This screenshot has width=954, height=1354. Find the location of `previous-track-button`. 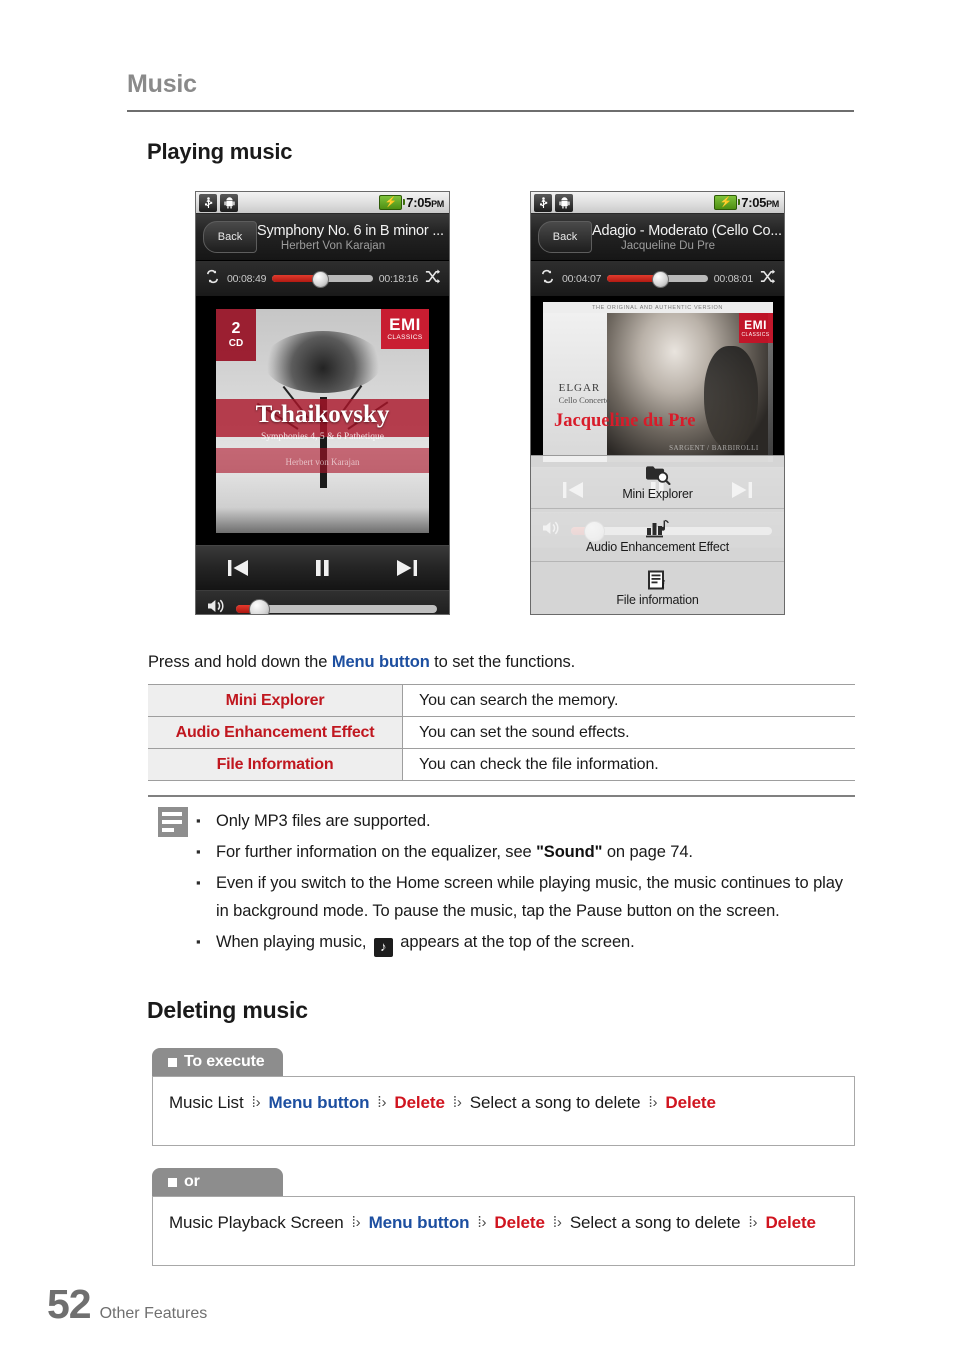

previous-track-button is located at coordinates (238, 568).